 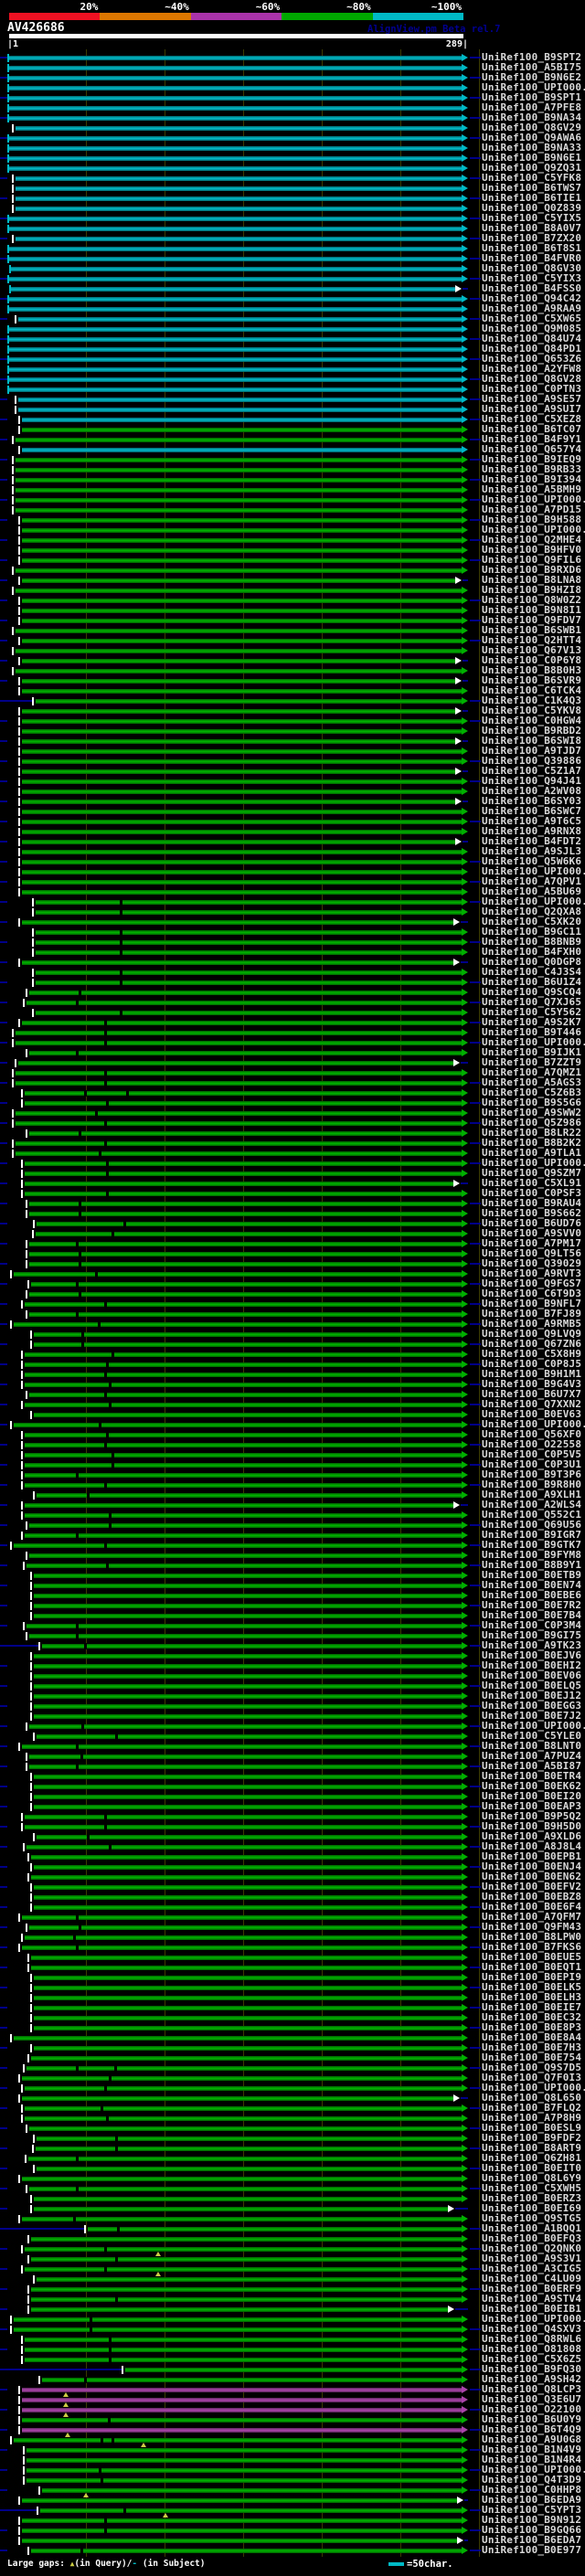 I want to click on hit-label: UniRef100_B0E977, so click(x=533, y=2550).